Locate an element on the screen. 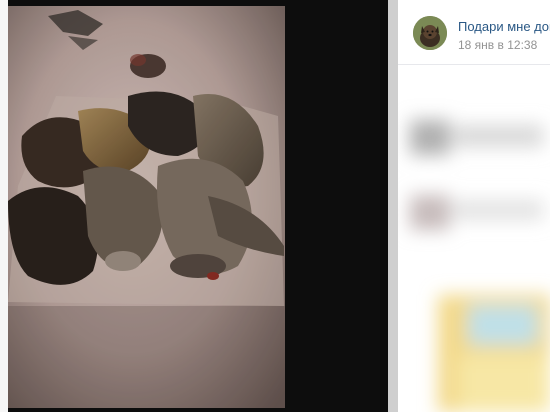  post-date-link: 18 янв в 12:38 is located at coordinates (497, 45).